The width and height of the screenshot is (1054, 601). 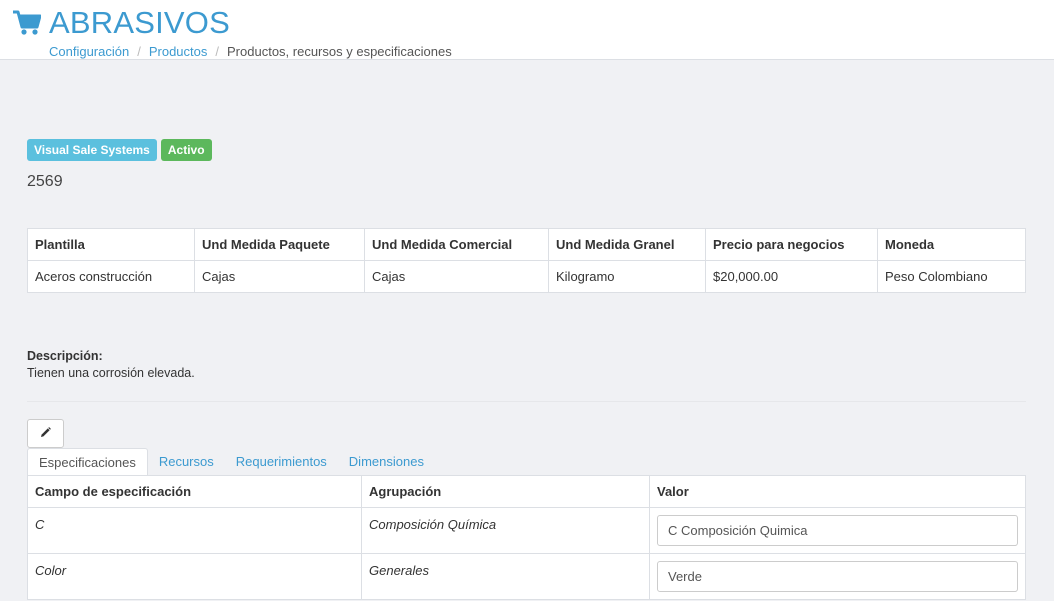 I want to click on column-header: Moneda, so click(x=951, y=244).